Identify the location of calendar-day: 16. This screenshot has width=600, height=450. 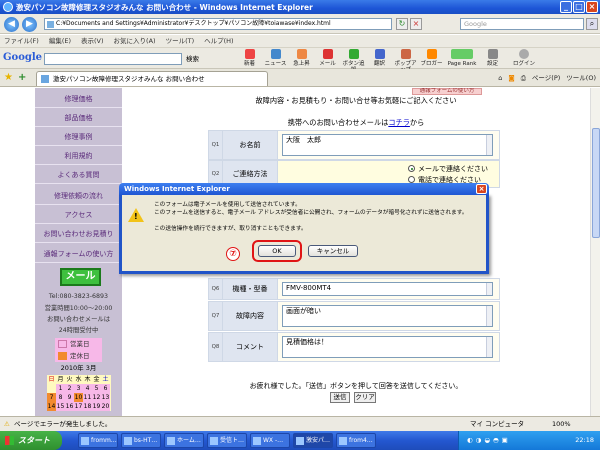
(69, 406).